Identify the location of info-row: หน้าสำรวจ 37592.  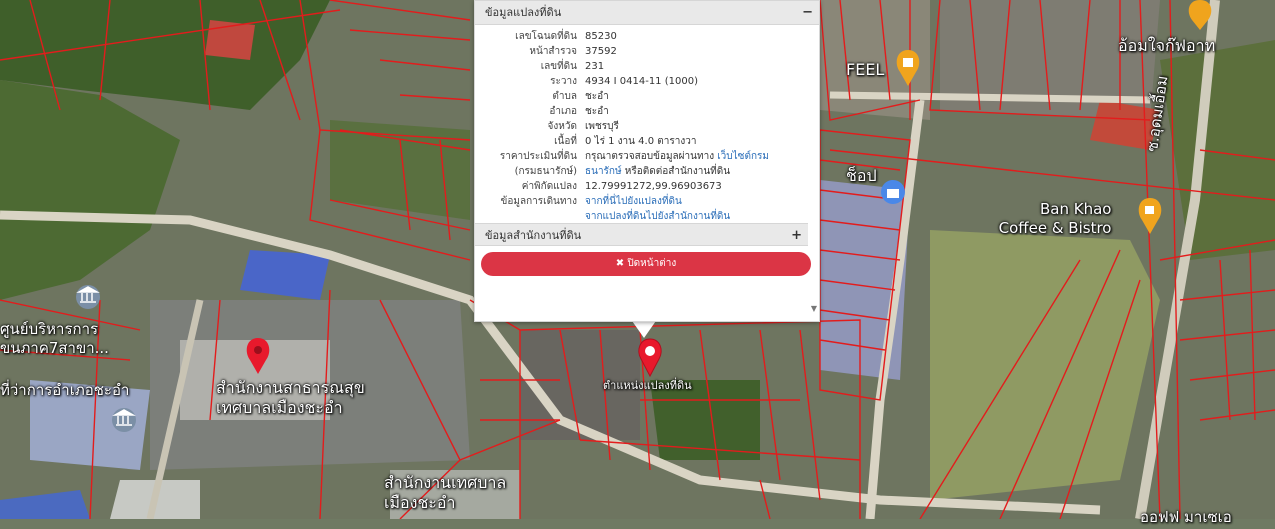
(647, 51).